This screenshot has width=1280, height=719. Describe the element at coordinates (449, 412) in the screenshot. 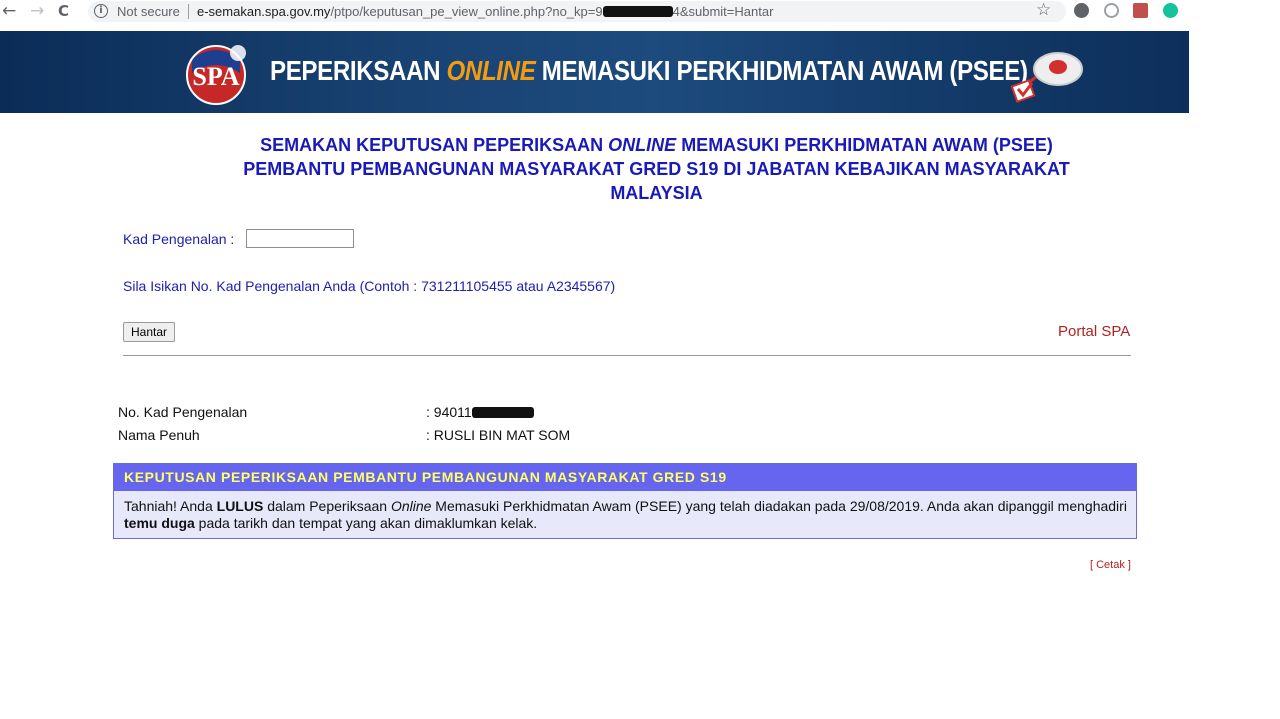

I see `ic-number-text: : 94011` at that location.